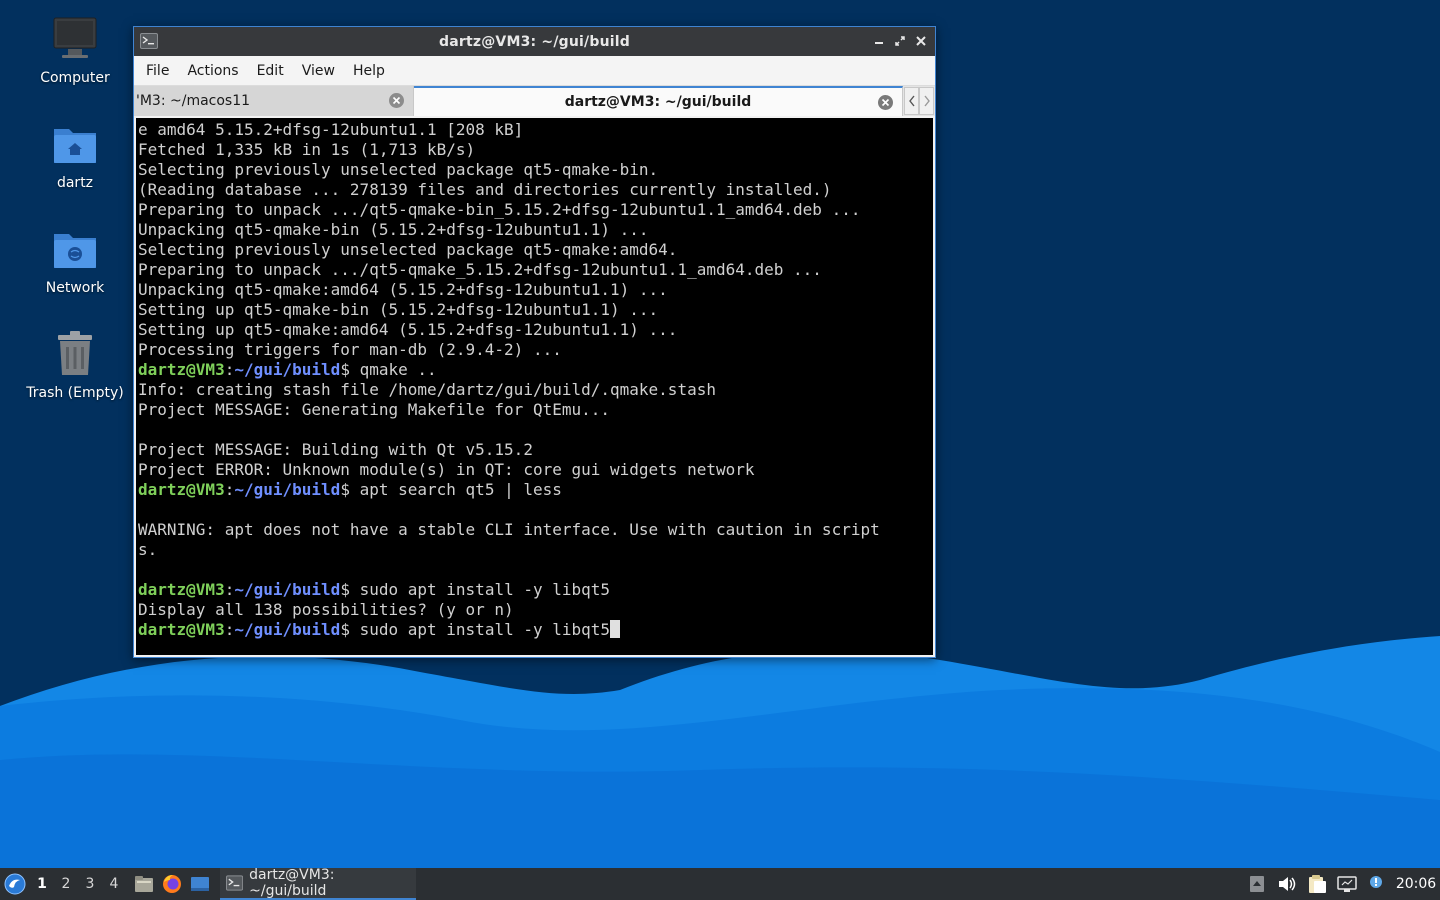 The width and height of the screenshot is (1440, 900). Describe the element at coordinates (270, 71) in the screenshot. I see `menu-edit: Edit` at that location.